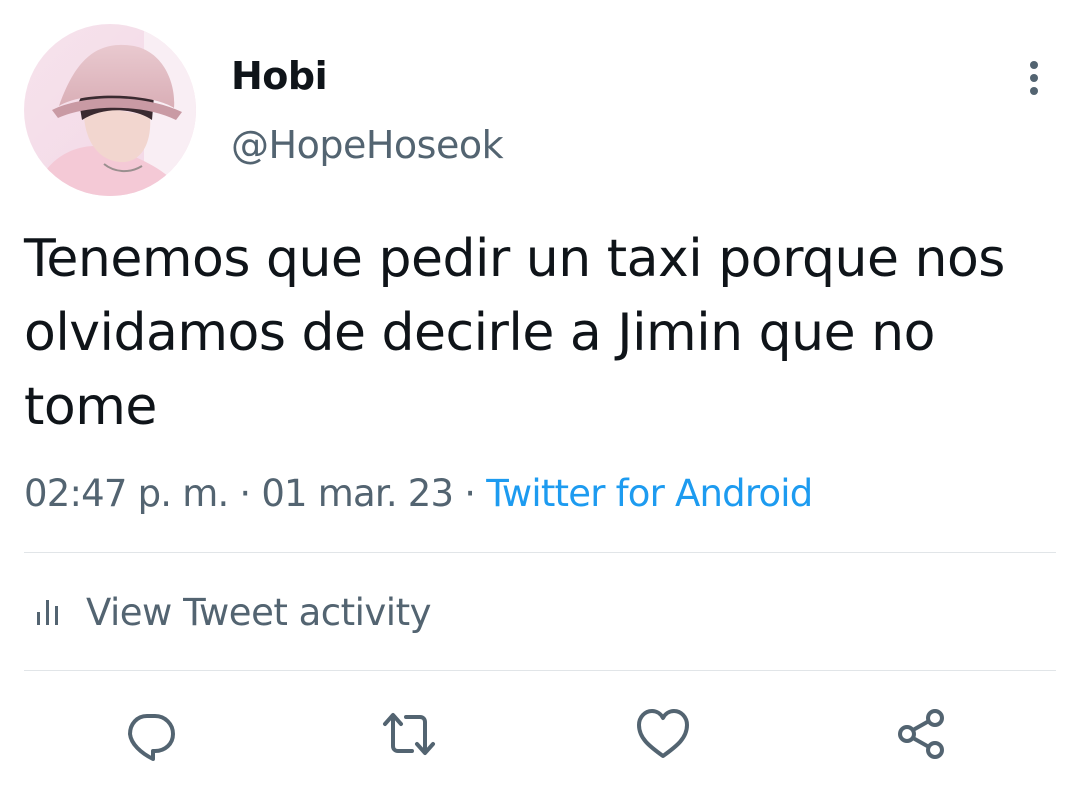 This screenshot has height=809, width=1080. Describe the element at coordinates (357, 493) in the screenshot. I see `tweet-date: 01 mar. 23` at that location.